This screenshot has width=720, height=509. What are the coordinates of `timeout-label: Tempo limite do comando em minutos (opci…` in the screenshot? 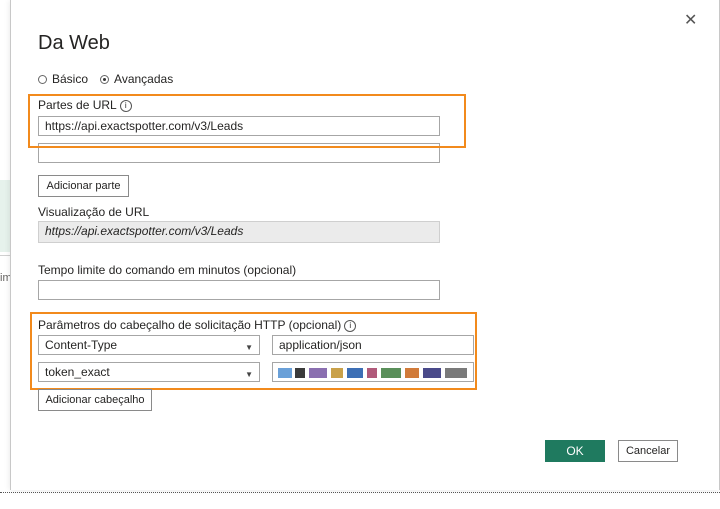 It's located at (167, 270).